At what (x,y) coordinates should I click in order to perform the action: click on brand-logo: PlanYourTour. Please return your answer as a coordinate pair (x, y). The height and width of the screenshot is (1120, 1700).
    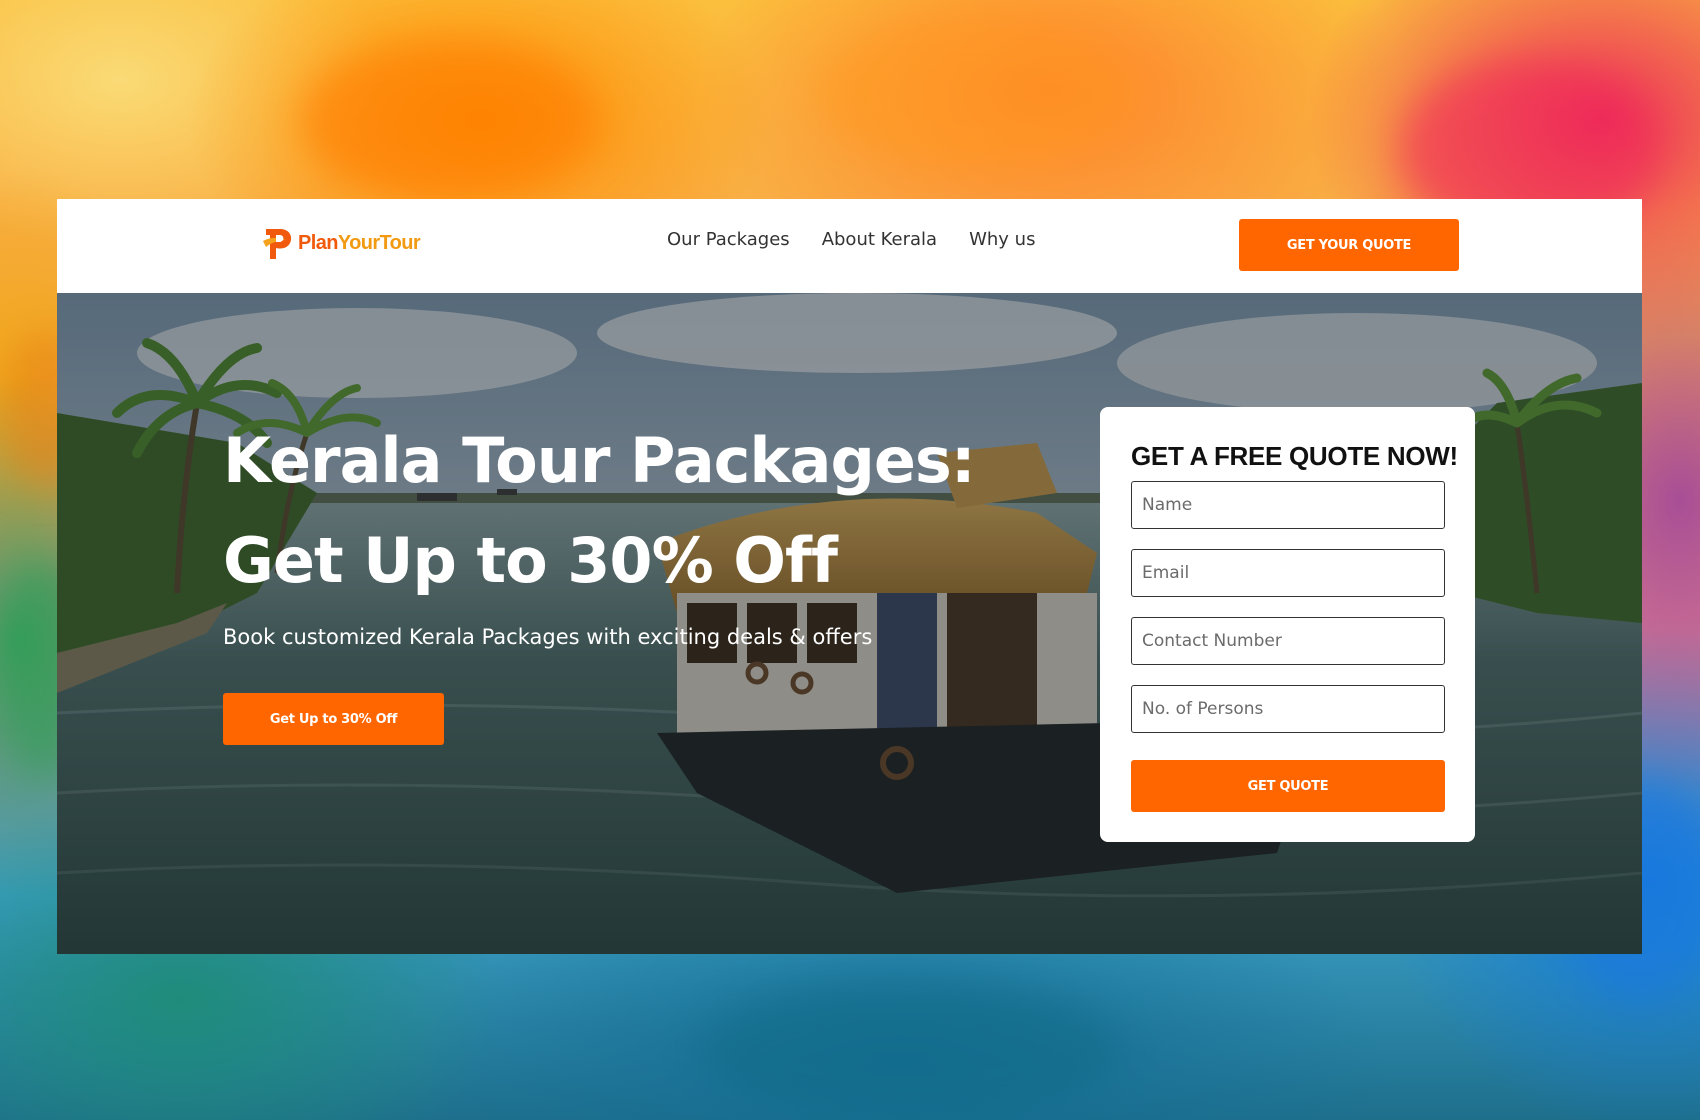
    Looking at the image, I should click on (340, 243).